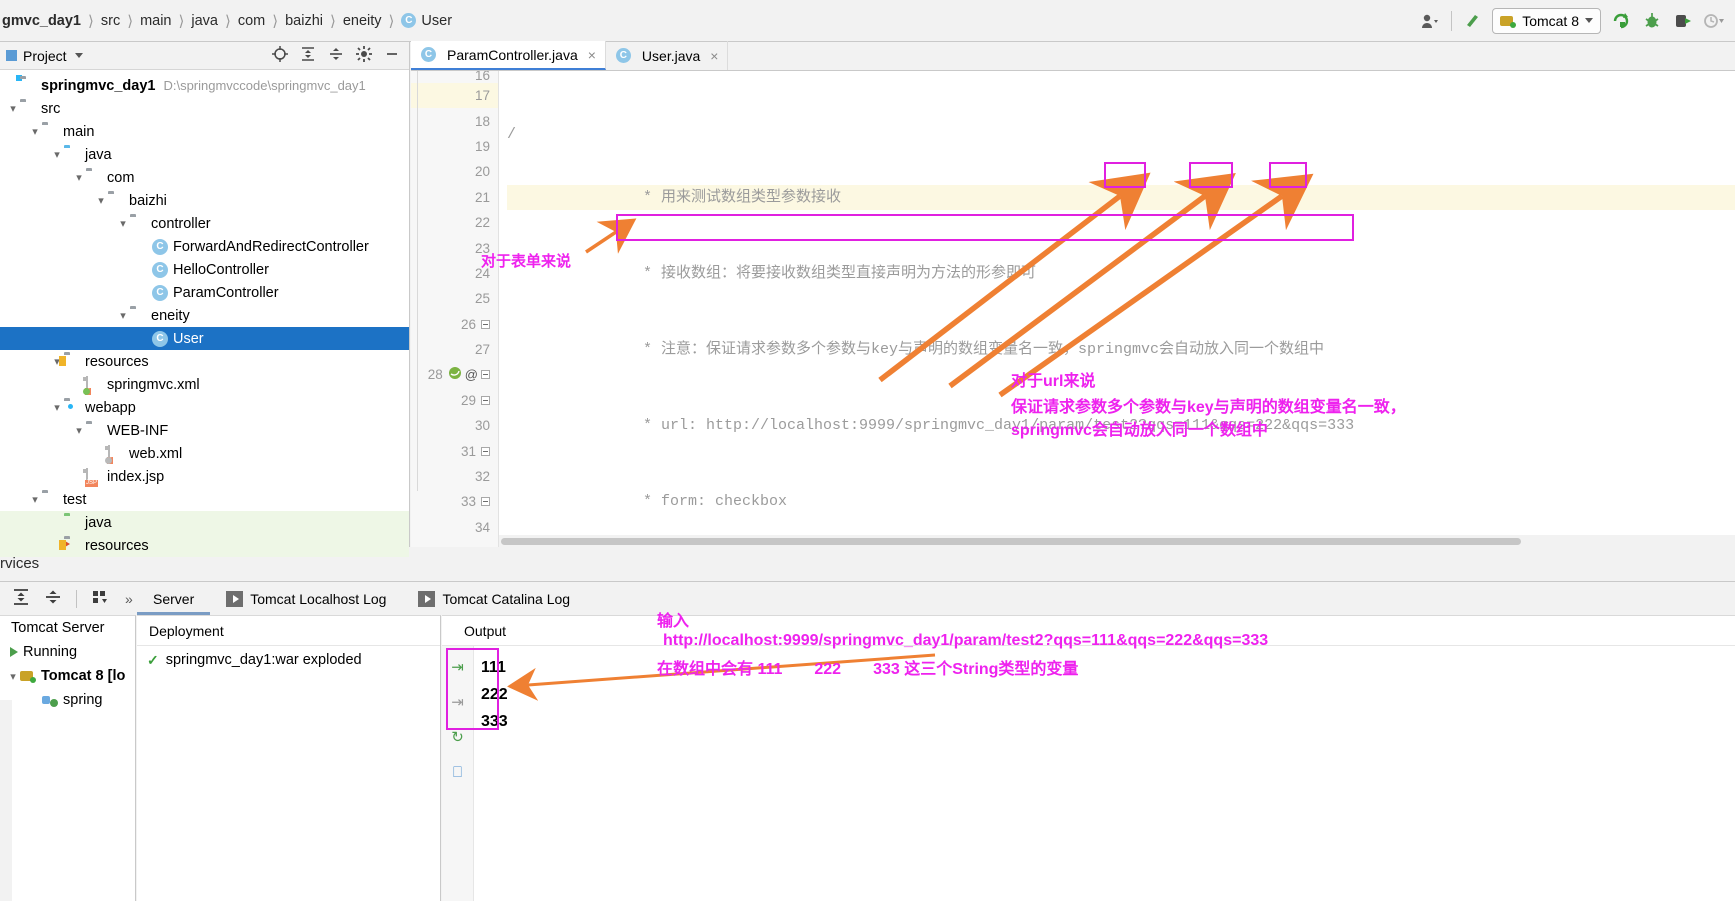  What do you see at coordinates (155, 21) in the screenshot?
I see `breadcrumb-item-main: main` at bounding box center [155, 21].